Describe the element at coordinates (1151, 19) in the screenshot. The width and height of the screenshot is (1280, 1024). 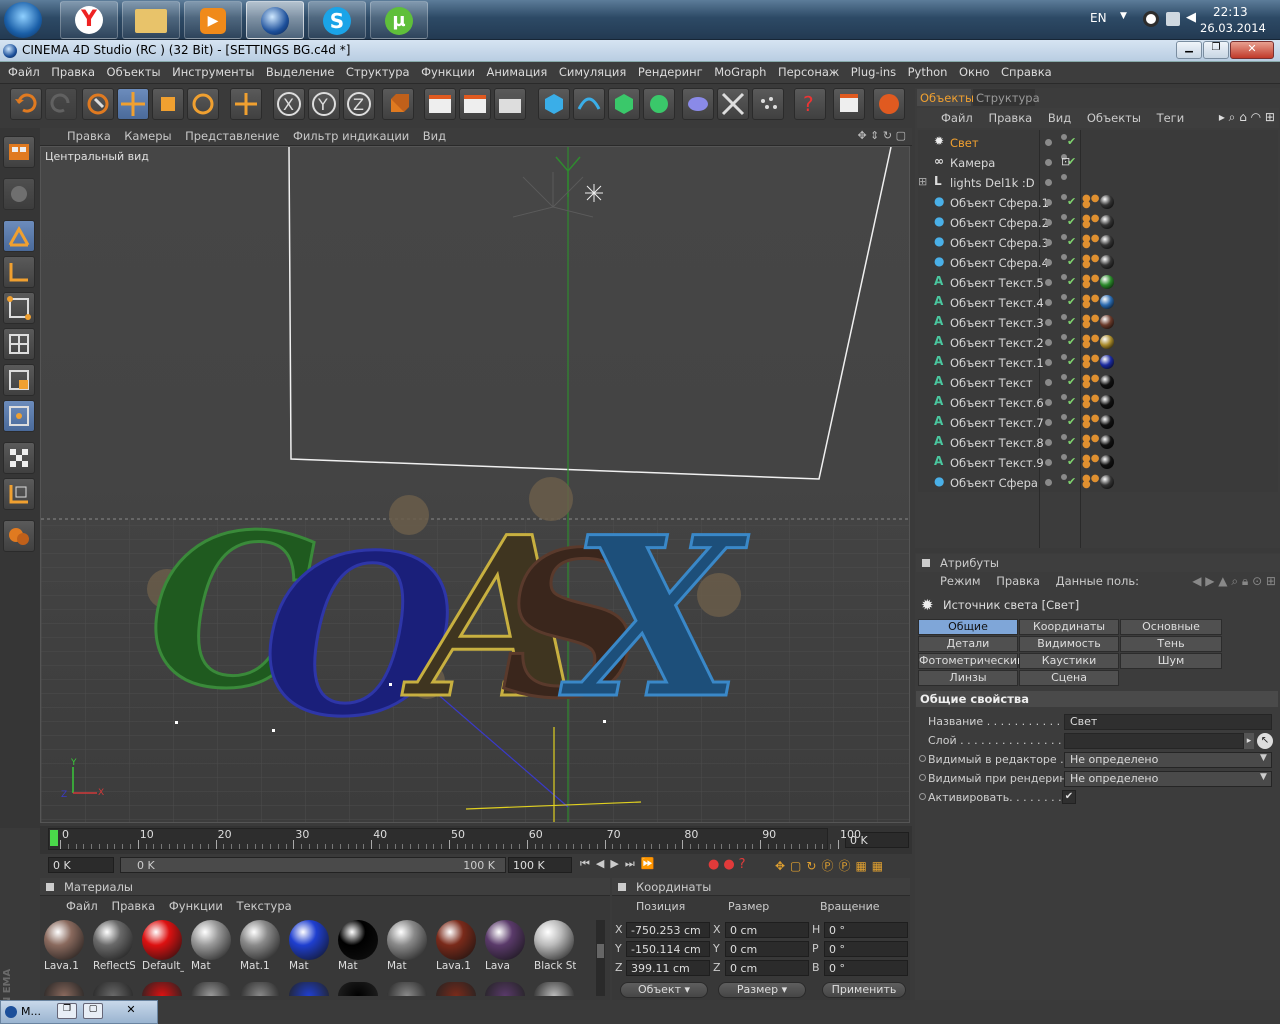
I see `tray-icon` at that location.